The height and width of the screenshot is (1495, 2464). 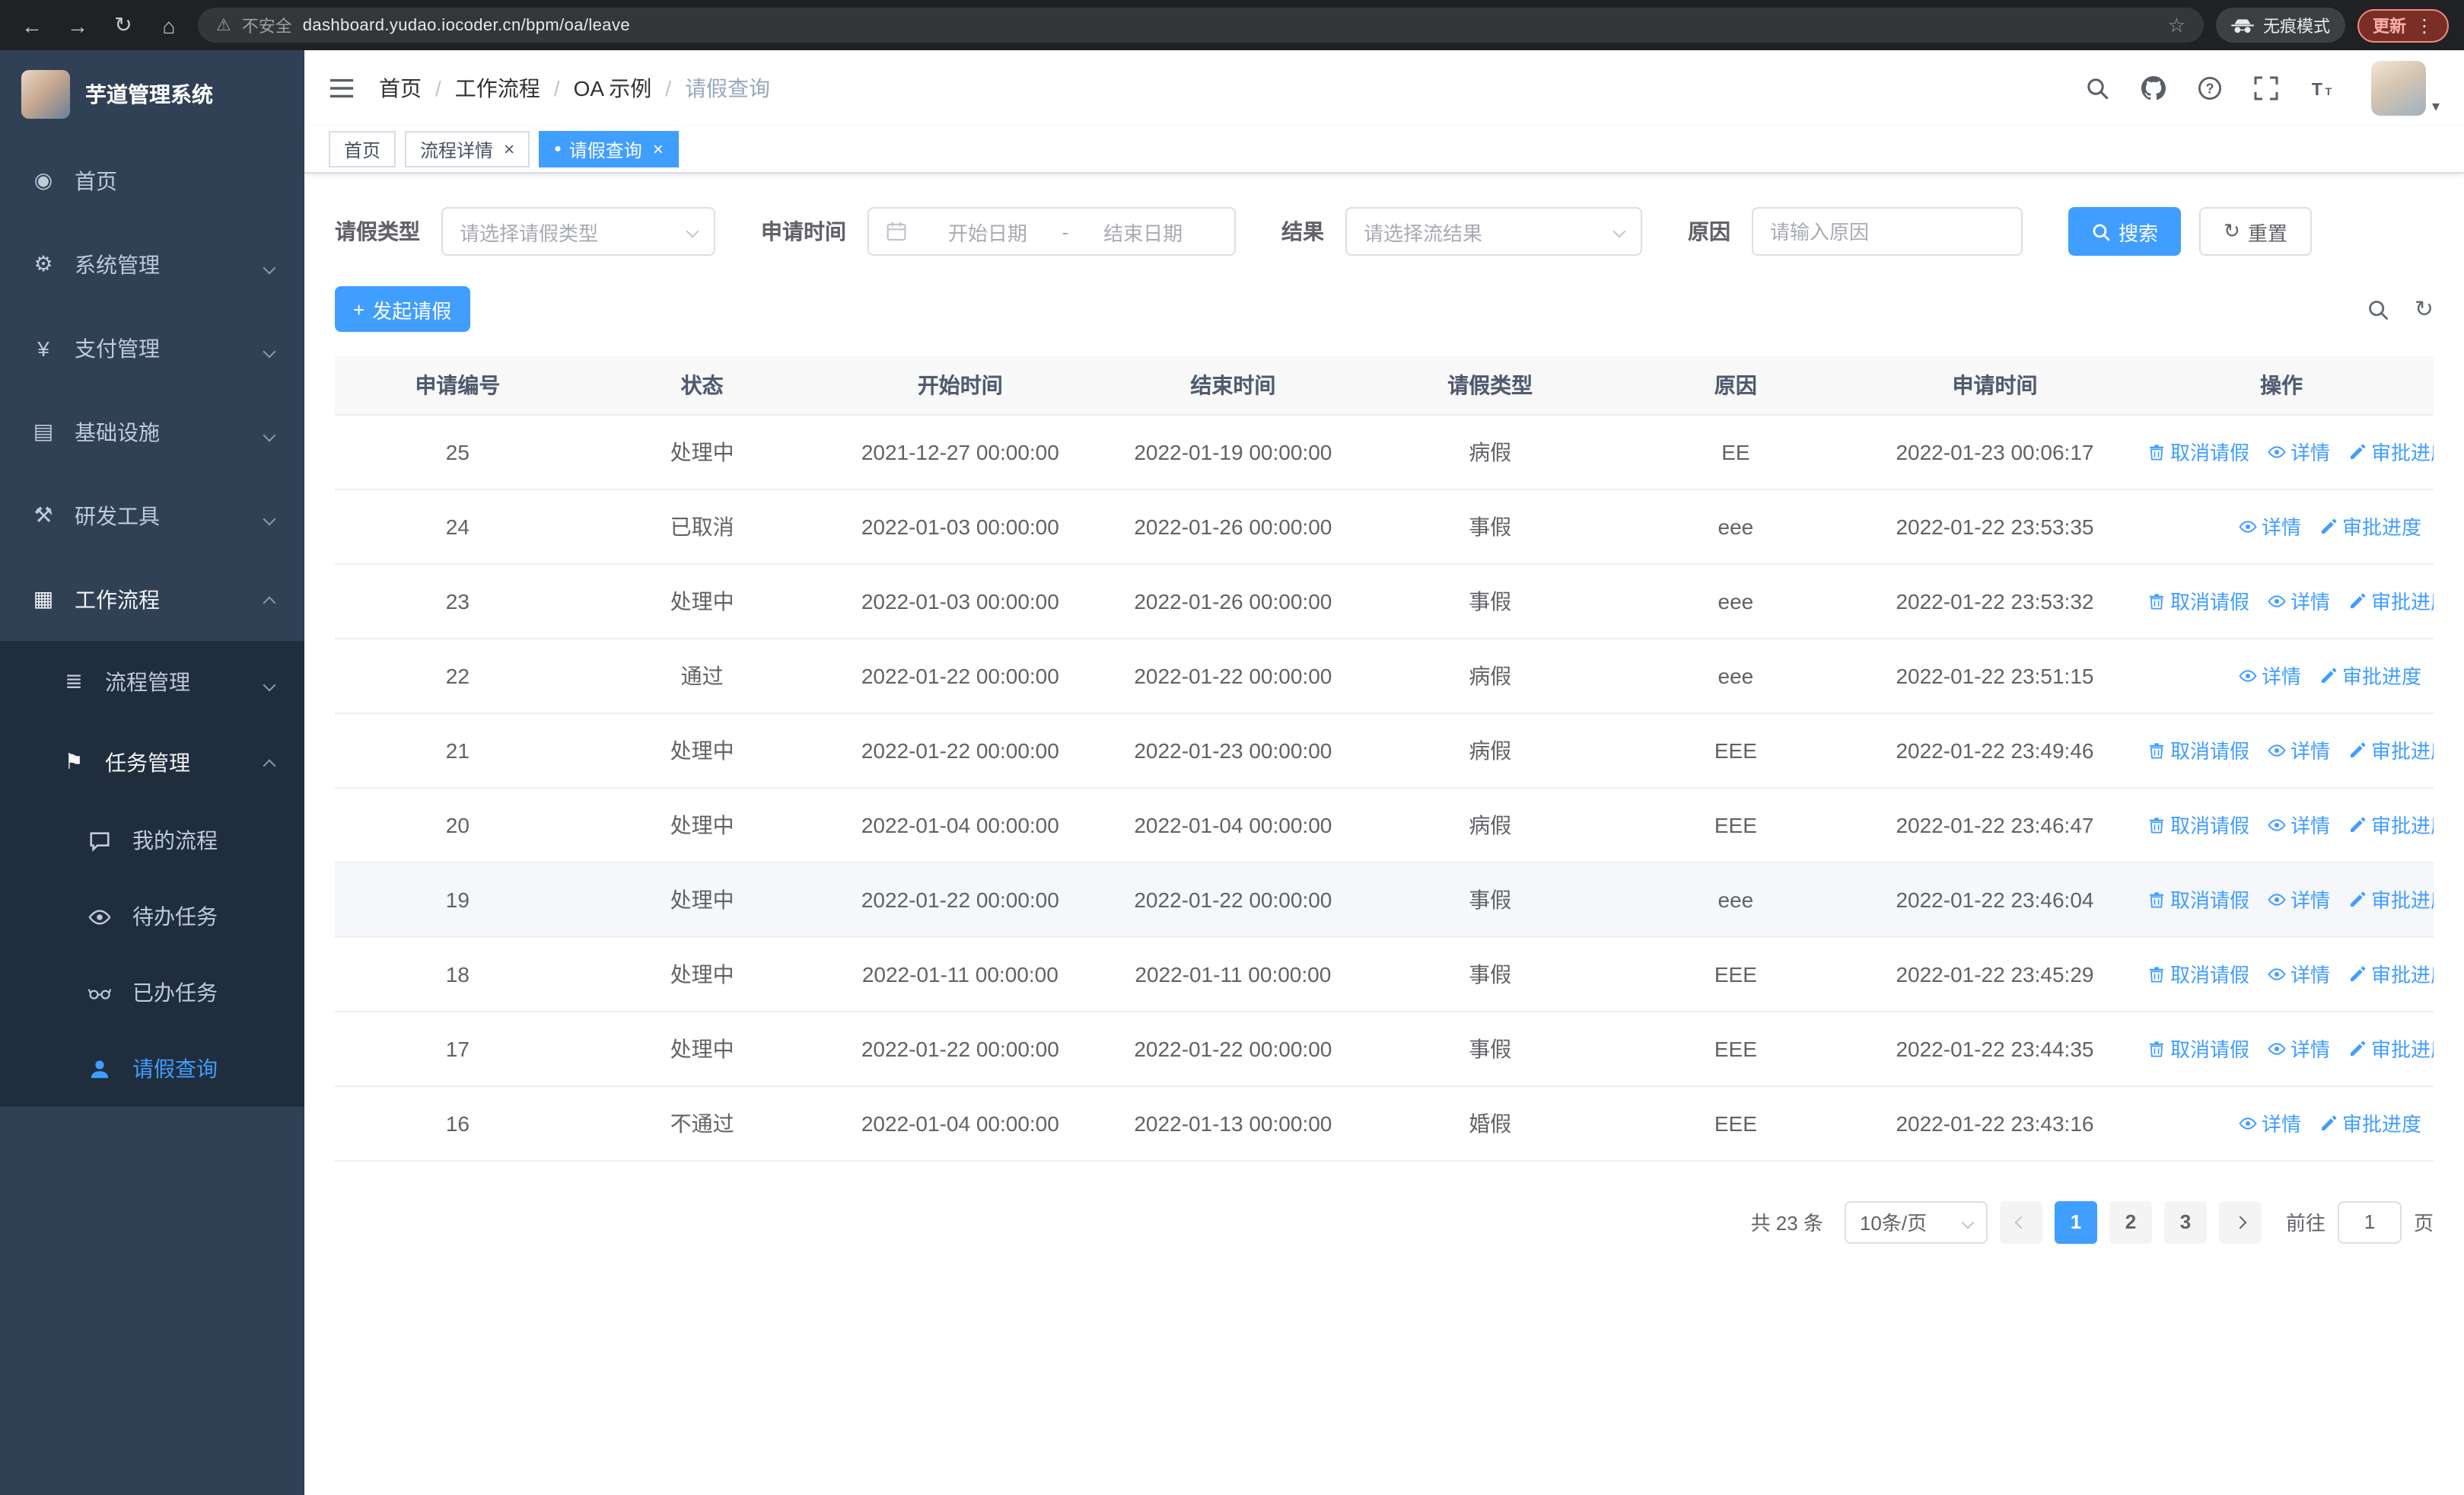 I want to click on page-button-3: 3, so click(x=2185, y=1222).